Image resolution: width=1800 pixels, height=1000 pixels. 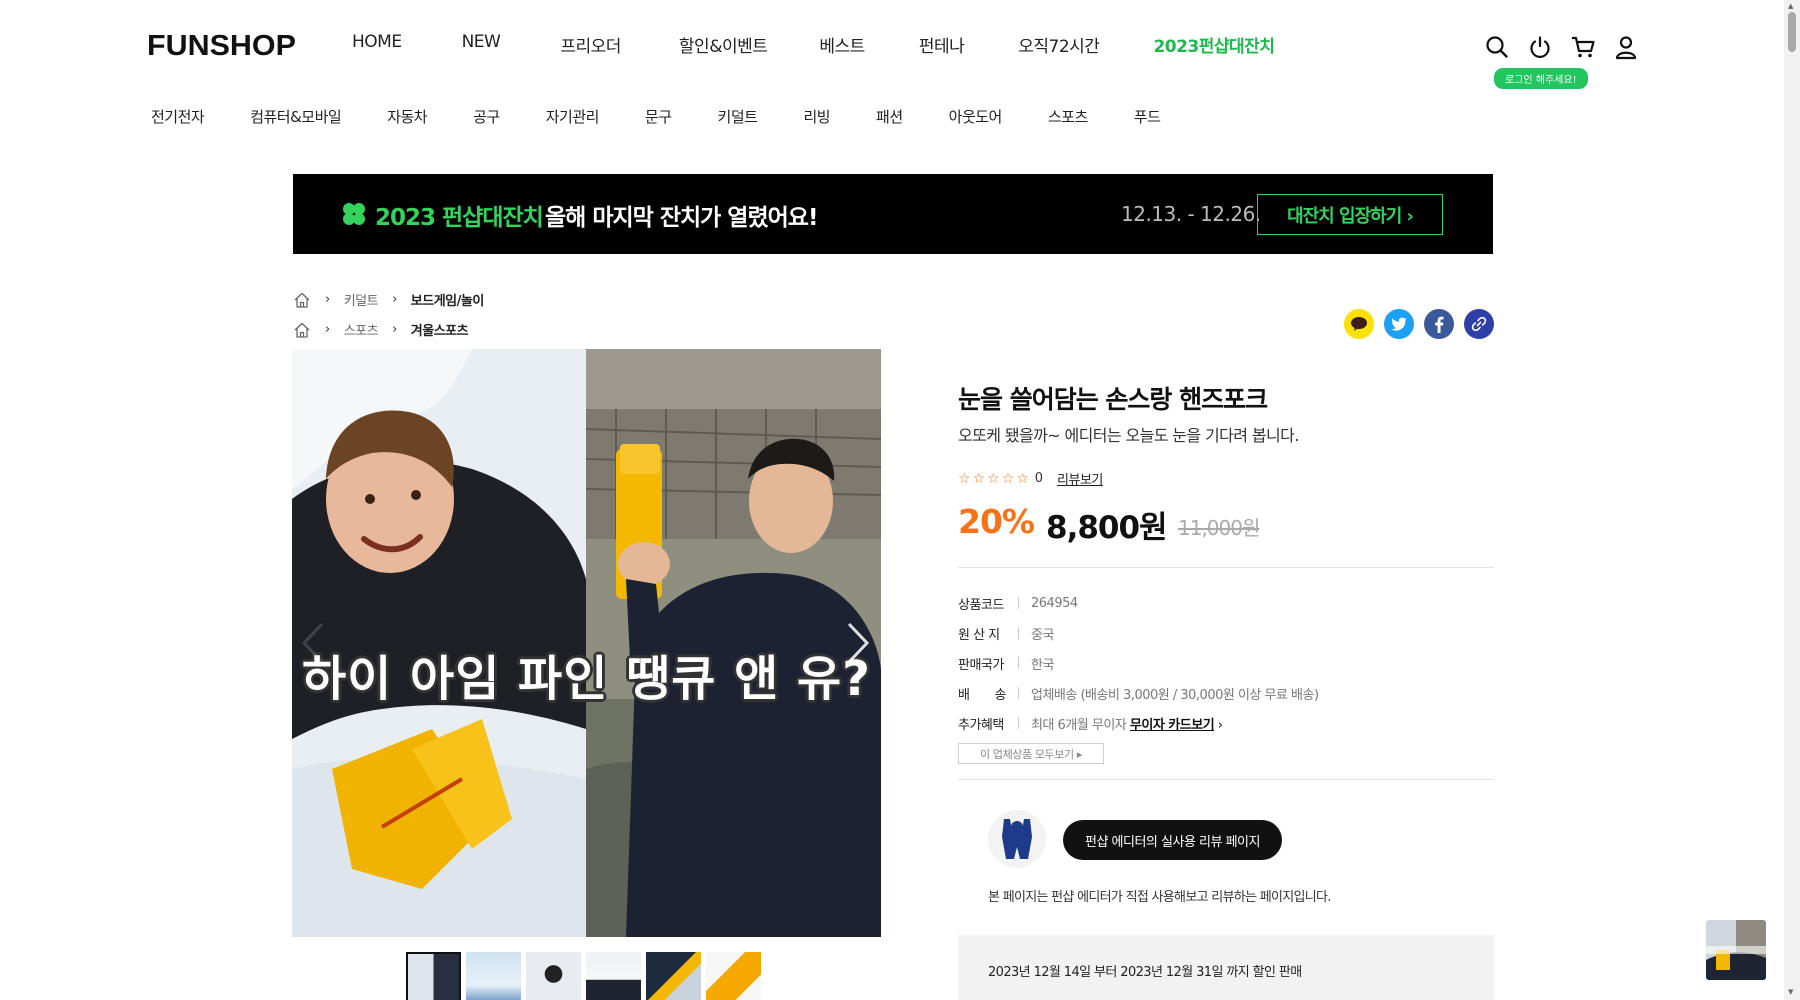 I want to click on user-icon, so click(x=1626, y=47).